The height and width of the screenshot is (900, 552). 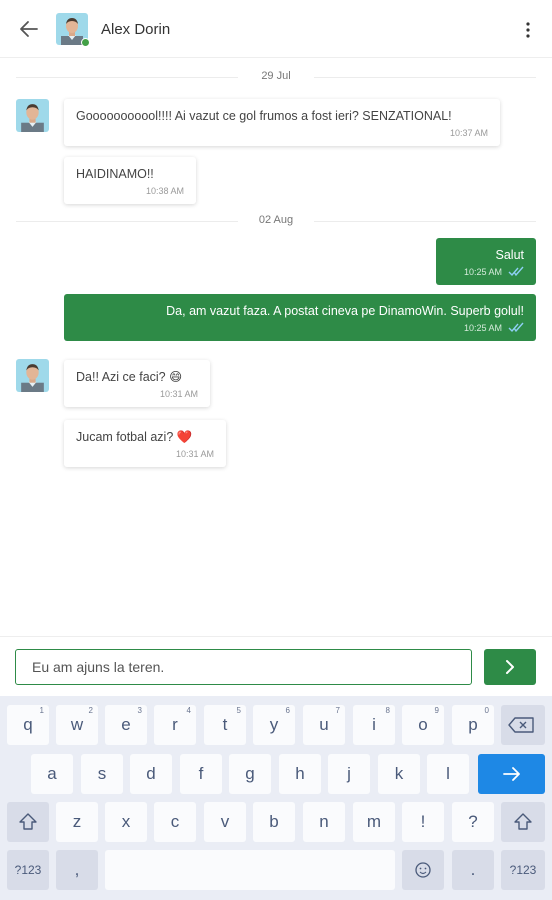 I want to click on date-separator: 02 Aug, so click(x=276, y=221).